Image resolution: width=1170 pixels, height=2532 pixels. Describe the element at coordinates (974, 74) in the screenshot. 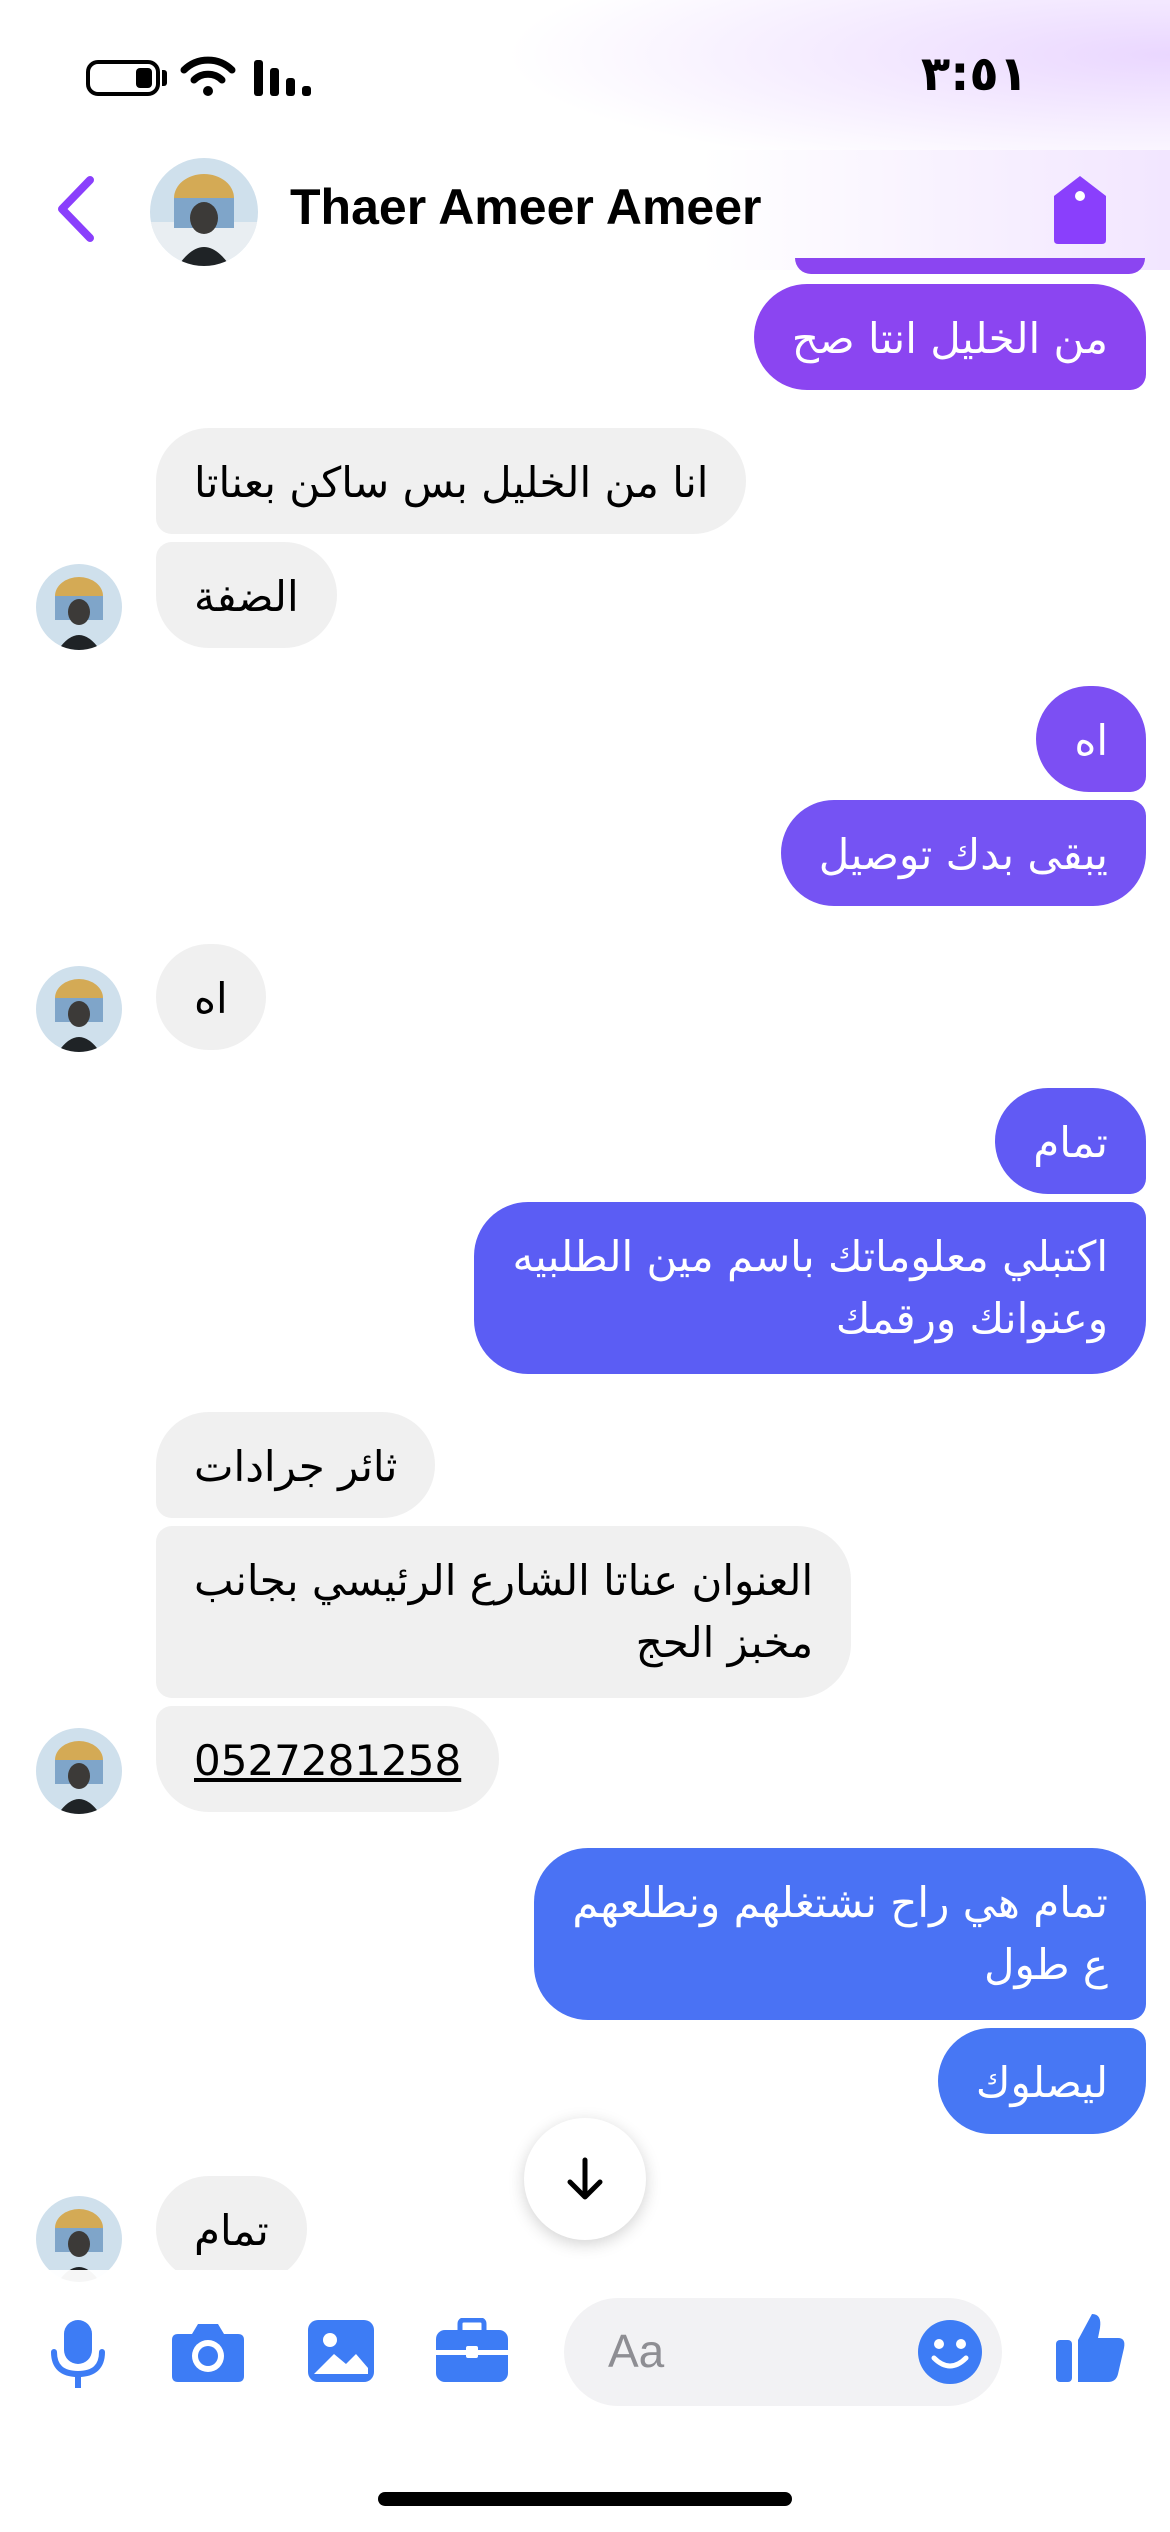

I see `status-time: ٣:٥١` at that location.